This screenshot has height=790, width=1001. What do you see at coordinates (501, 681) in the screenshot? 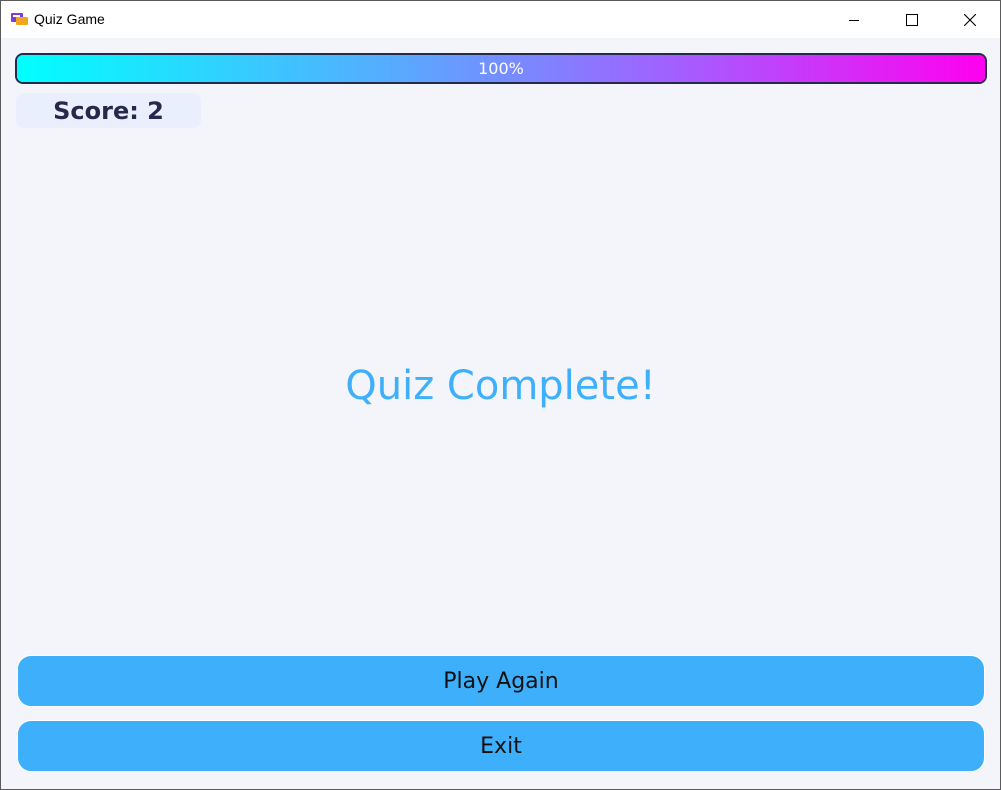
I see `play-again-button: Play Again` at bounding box center [501, 681].